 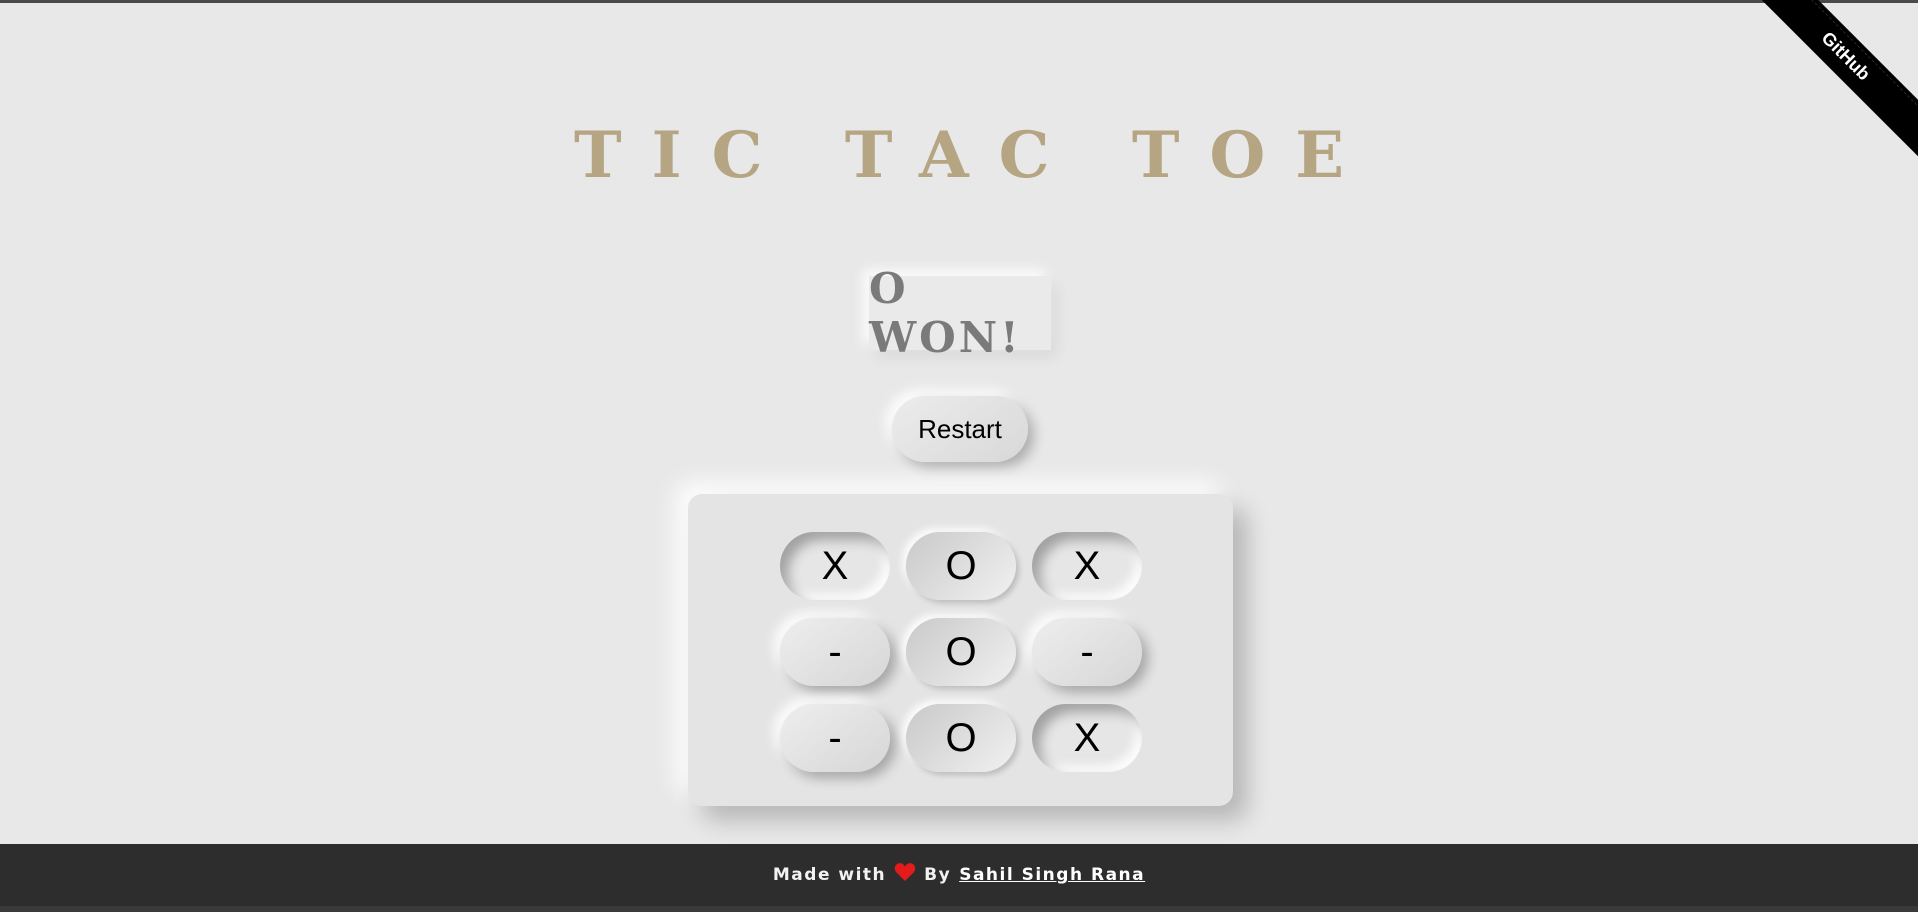 I want to click on board-cell-r1-c3: X, so click(x=1087, y=566).